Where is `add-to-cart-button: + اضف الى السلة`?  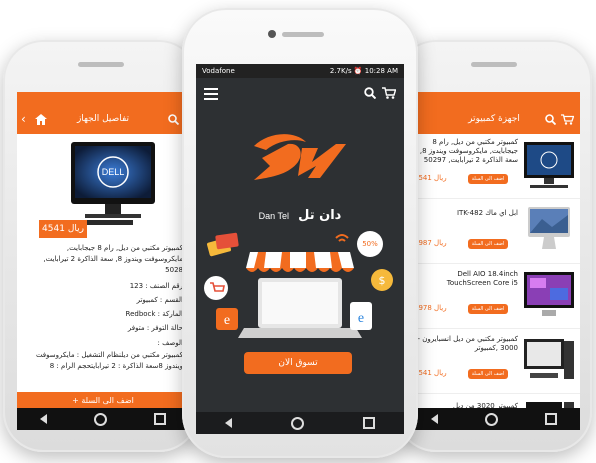
add-to-cart-button: + اضف الى السلة is located at coordinates (103, 400).